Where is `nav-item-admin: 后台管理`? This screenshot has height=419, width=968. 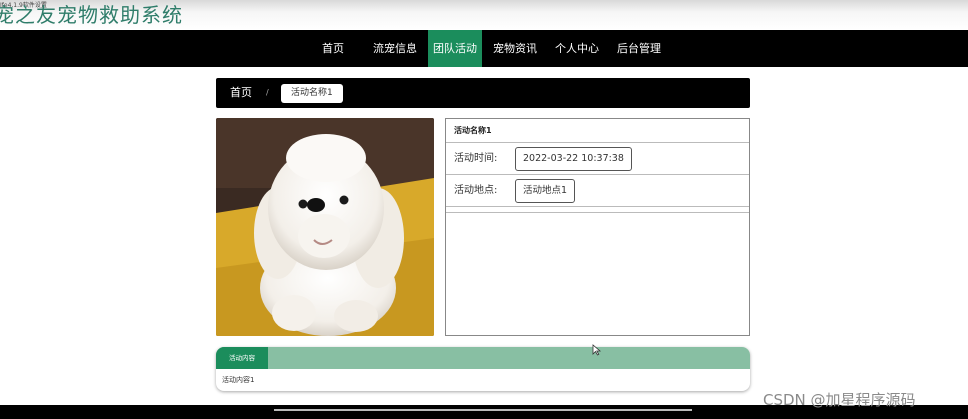
nav-item-admin: 后台管理 is located at coordinates (639, 48).